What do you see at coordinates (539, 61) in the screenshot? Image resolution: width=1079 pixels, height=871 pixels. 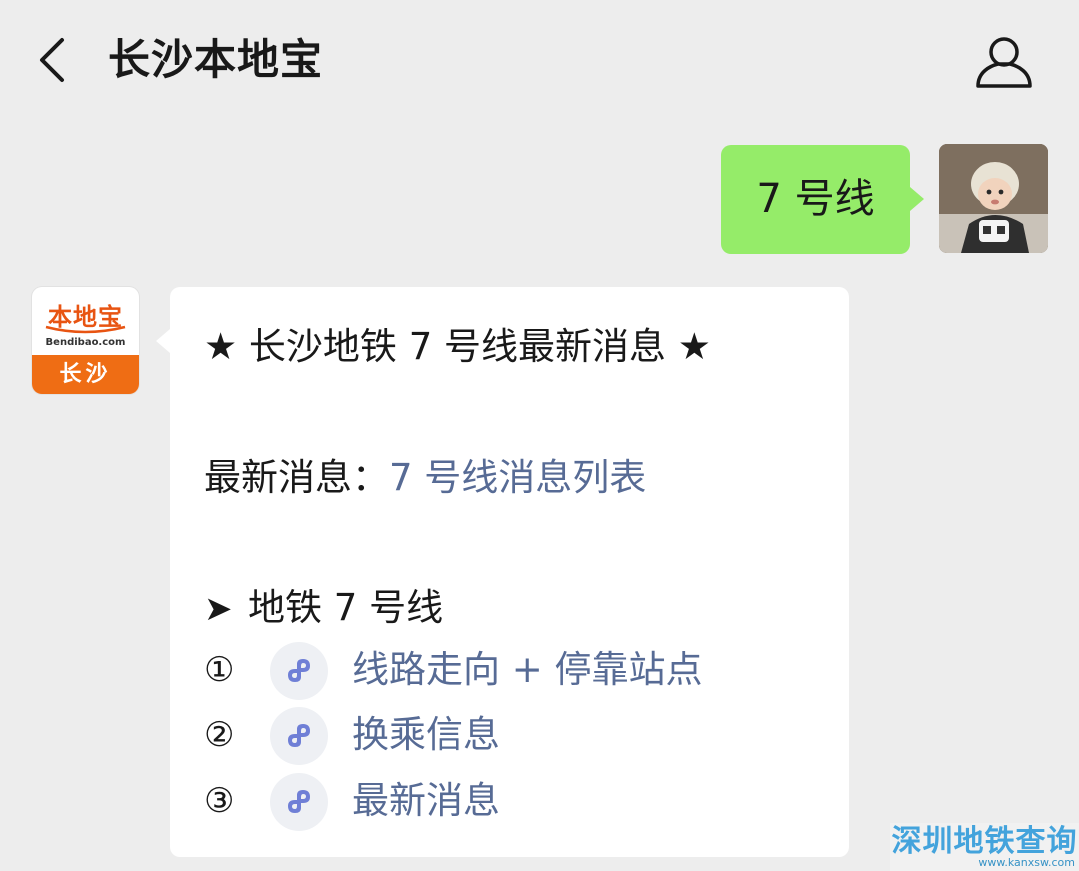 I see `top-navigation-bar: 长沙本地宝` at bounding box center [539, 61].